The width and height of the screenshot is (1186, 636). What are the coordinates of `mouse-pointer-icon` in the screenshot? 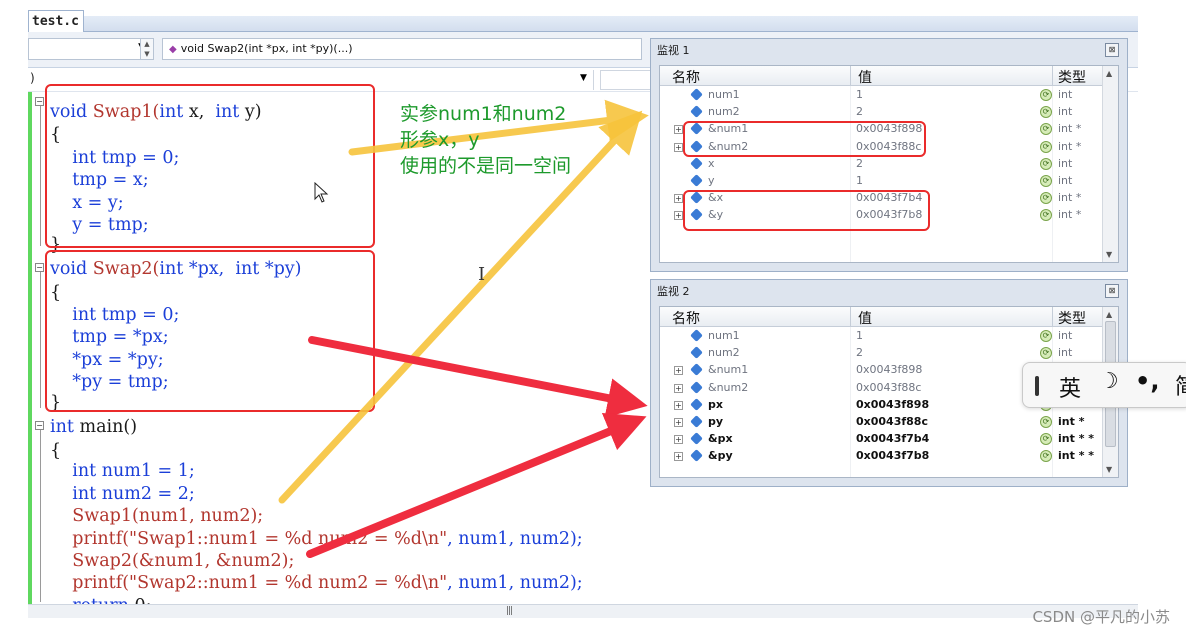 It's located at (321, 192).